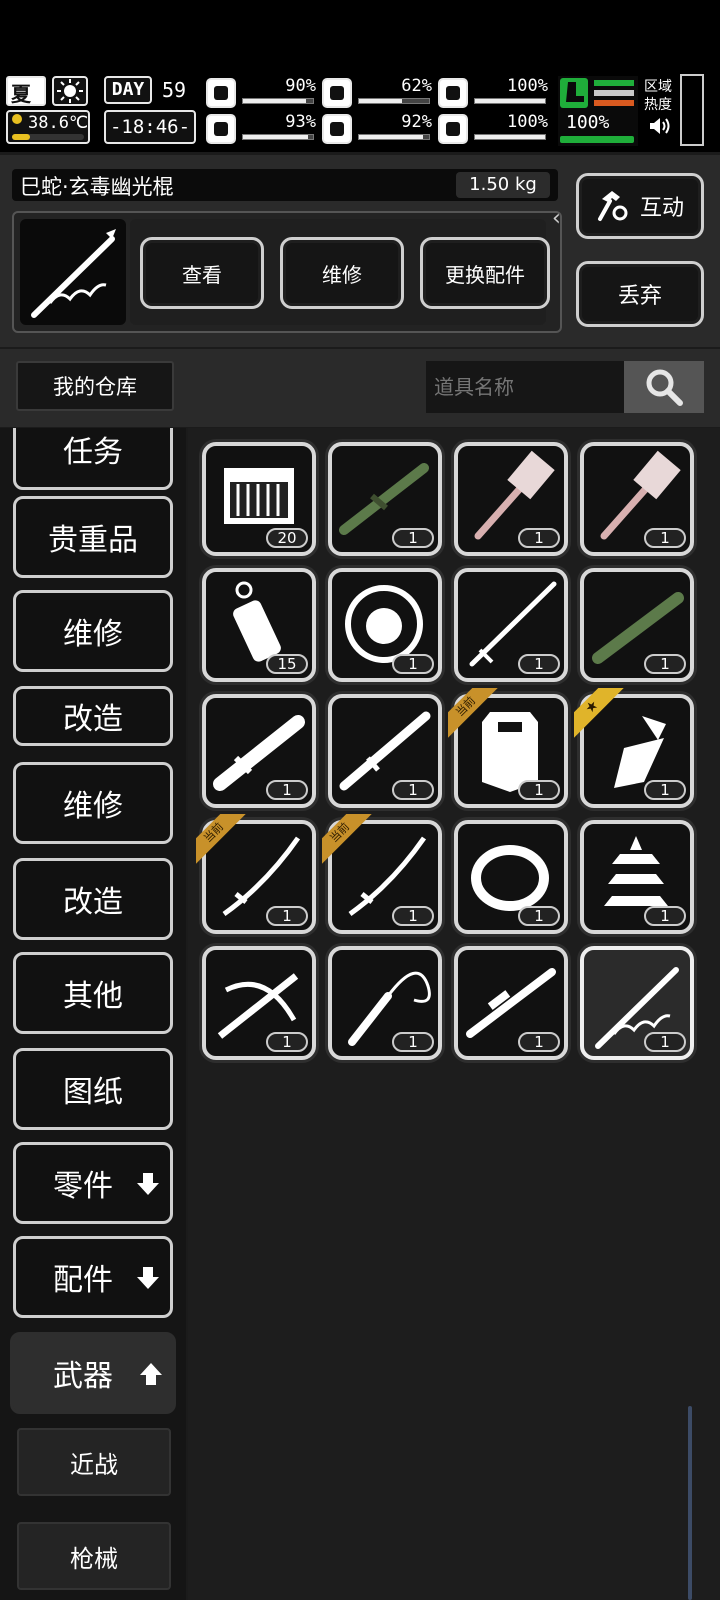 This screenshot has height=1600, width=720. Describe the element at coordinates (285, 185) in the screenshot. I see `item-header: 巳蛇·玄毒幽光棍 1.50 kg` at that location.